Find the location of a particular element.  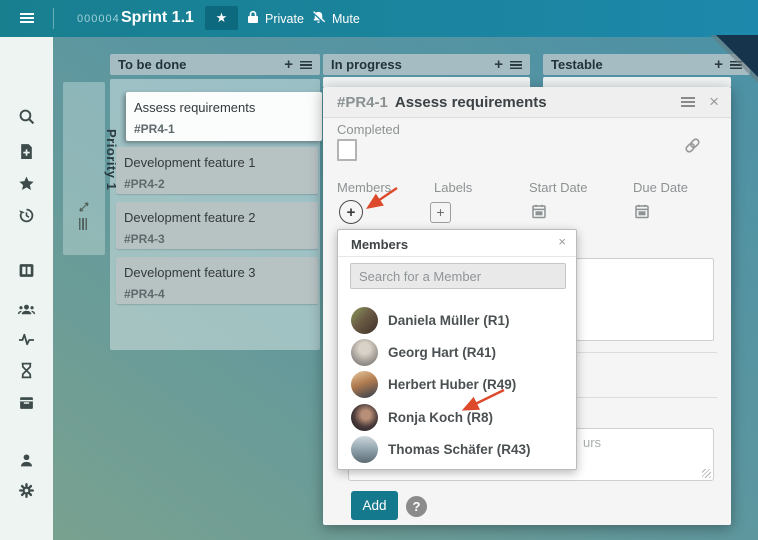

hourglass-icon is located at coordinates (26, 370).